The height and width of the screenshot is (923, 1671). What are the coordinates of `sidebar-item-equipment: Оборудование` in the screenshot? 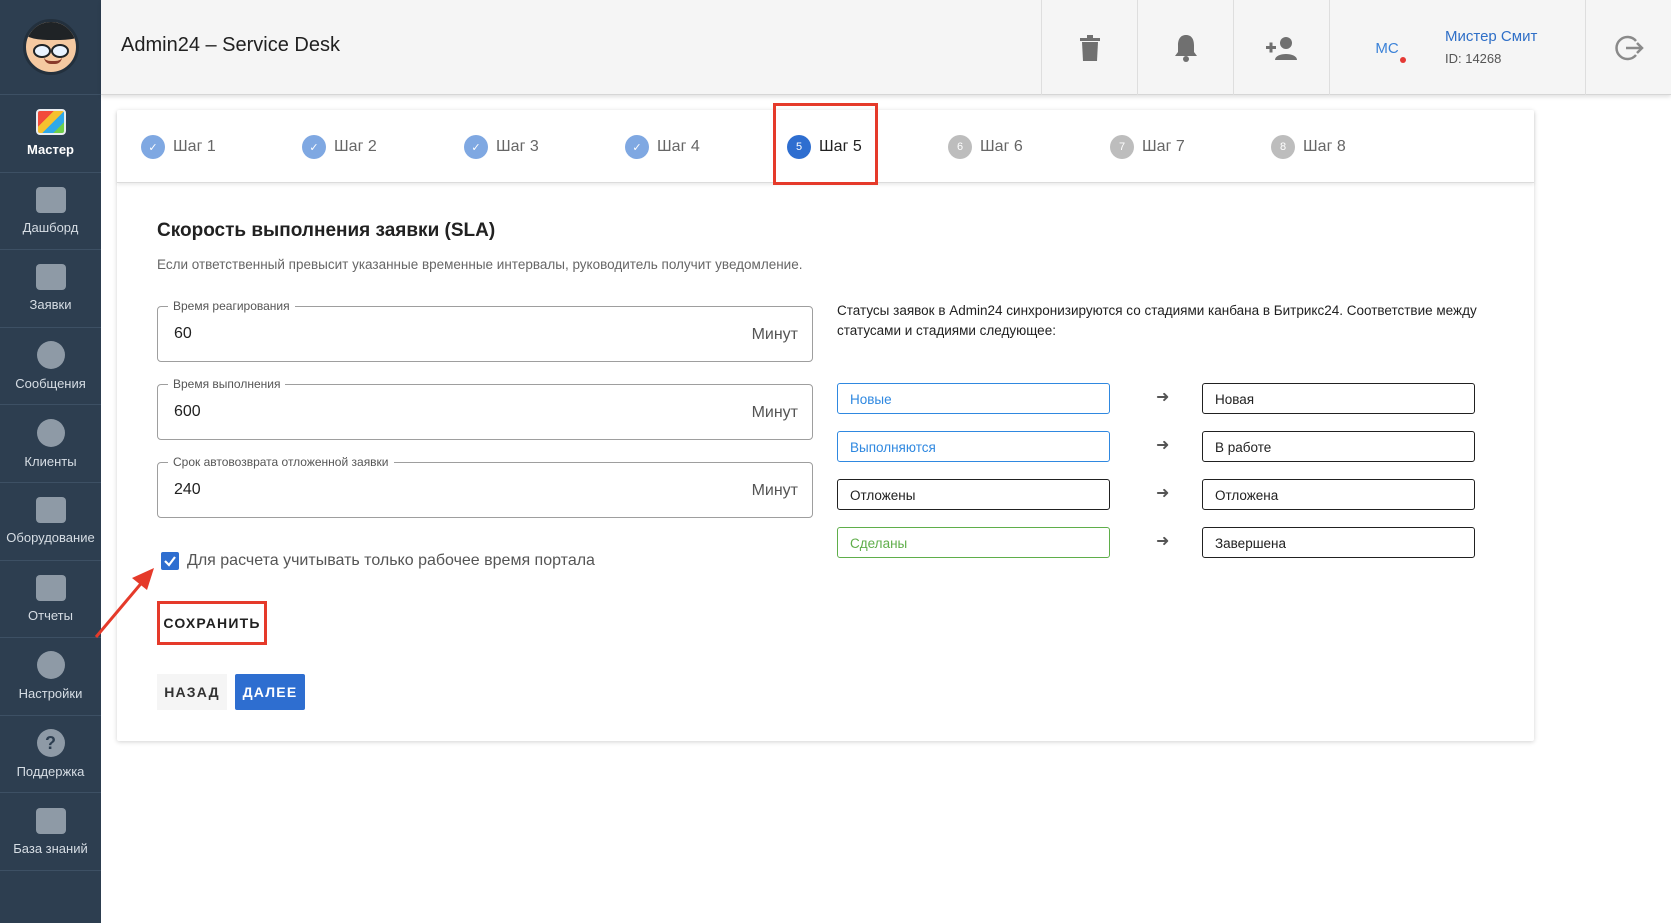 It's located at (50, 522).